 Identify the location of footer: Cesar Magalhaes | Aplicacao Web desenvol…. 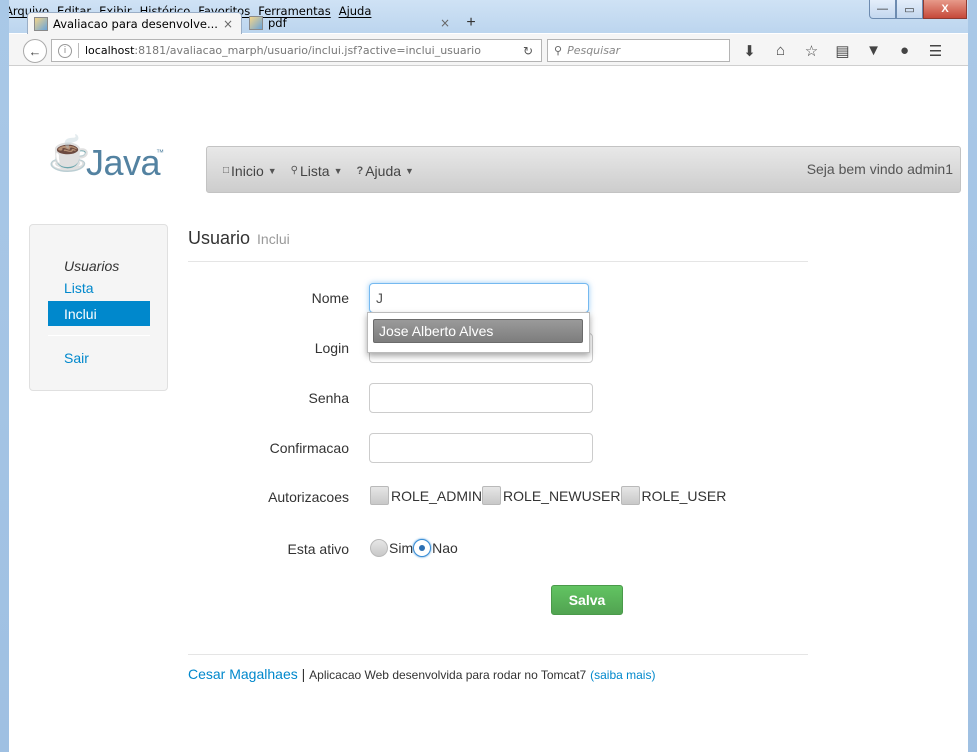
(421, 674).